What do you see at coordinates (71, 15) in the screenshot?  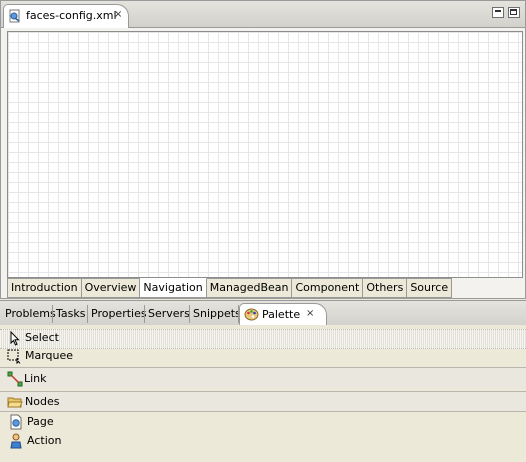 I see `editor-tab-label: faces-config.xml` at bounding box center [71, 15].